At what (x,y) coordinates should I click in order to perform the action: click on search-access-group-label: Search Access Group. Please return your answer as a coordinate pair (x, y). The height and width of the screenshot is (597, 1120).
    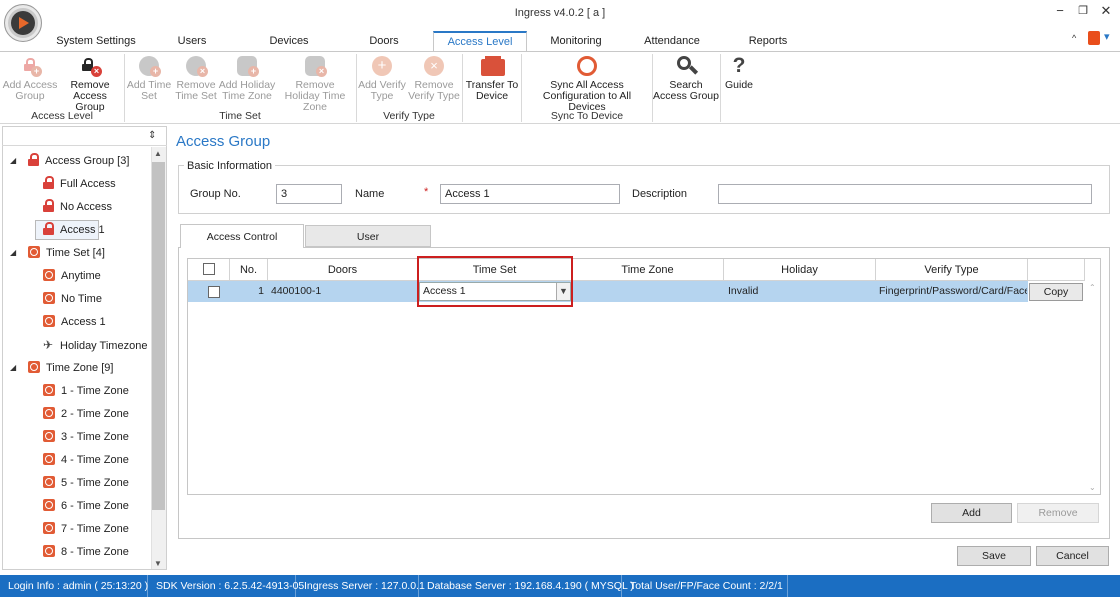
    Looking at the image, I should click on (686, 90).